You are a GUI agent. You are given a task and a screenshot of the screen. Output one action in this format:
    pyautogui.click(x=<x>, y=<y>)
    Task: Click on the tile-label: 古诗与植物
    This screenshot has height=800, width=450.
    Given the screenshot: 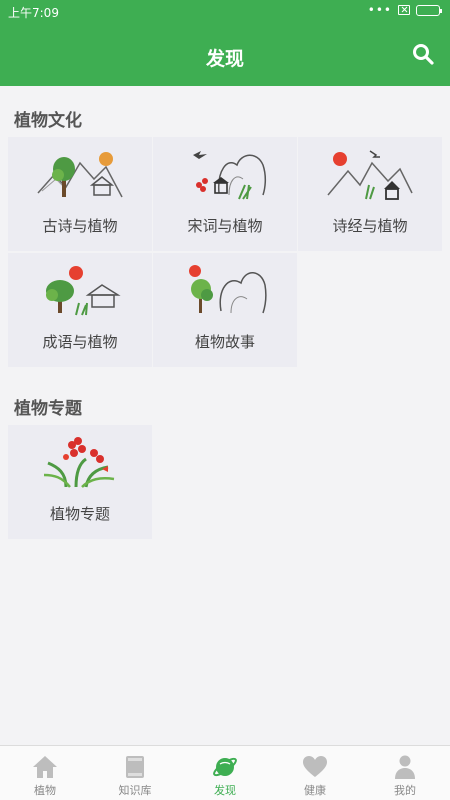 What is the action you would take?
    pyautogui.click(x=80, y=226)
    